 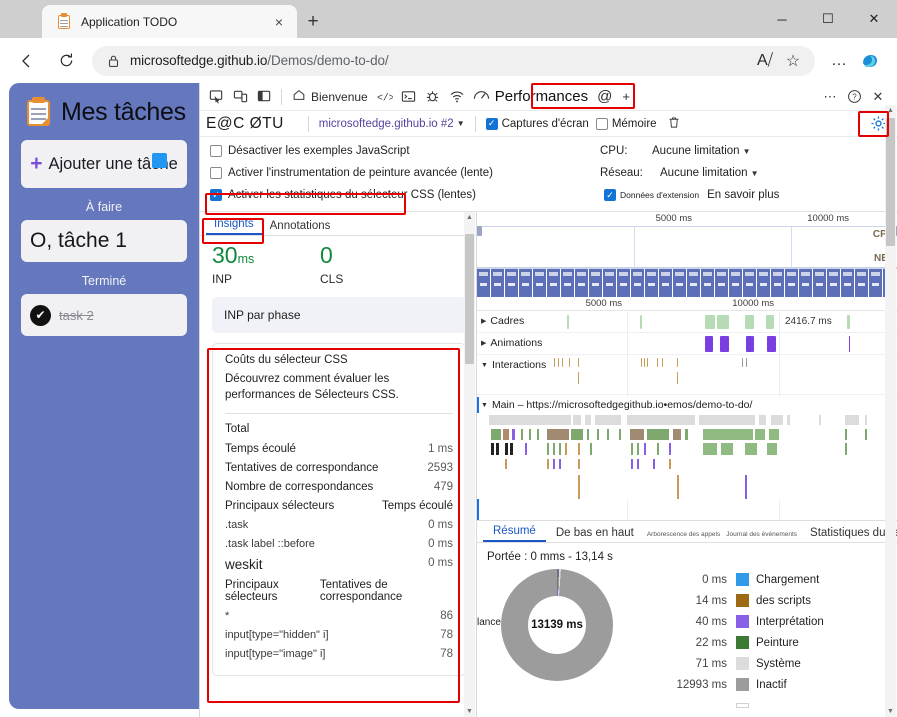 I want to click on track-name: ▼ Interactions, so click(x=513, y=365).